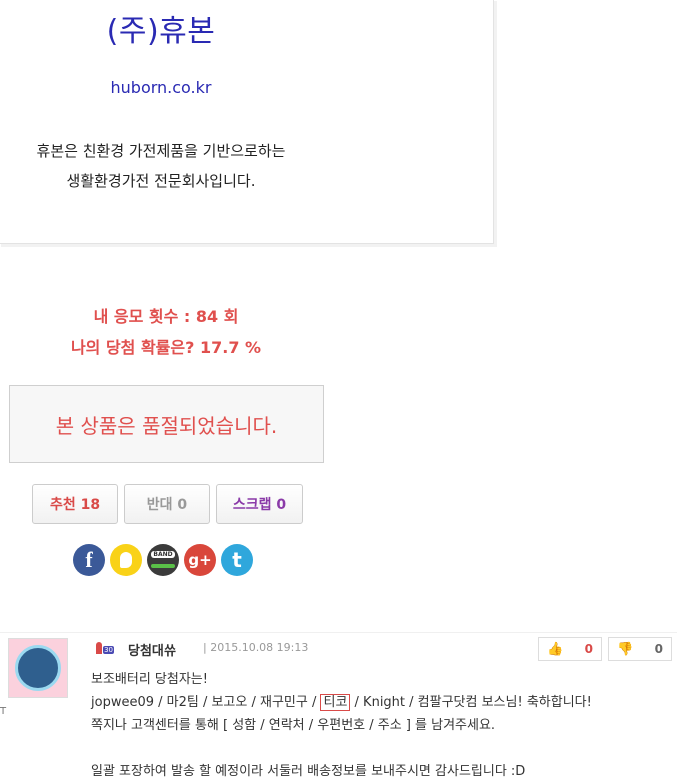 This screenshot has height=783, width=677. I want to click on thumbs-down-icon: 👎, so click(625, 649).